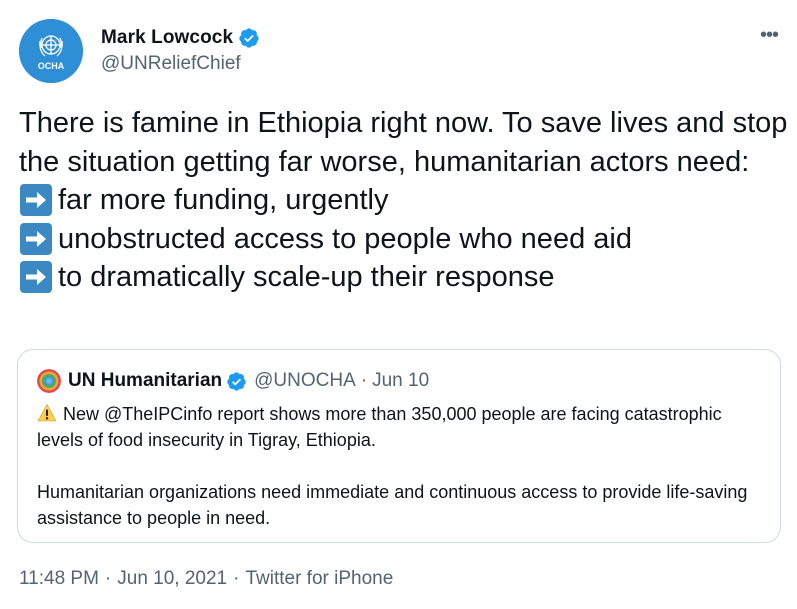  Describe the element at coordinates (223, 200) in the screenshot. I see `tweet-point-text: far more funding, urgently` at that location.